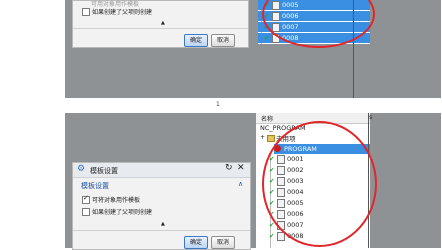  Describe the element at coordinates (371, 117) in the screenshot. I see `column-header-s: s` at that location.